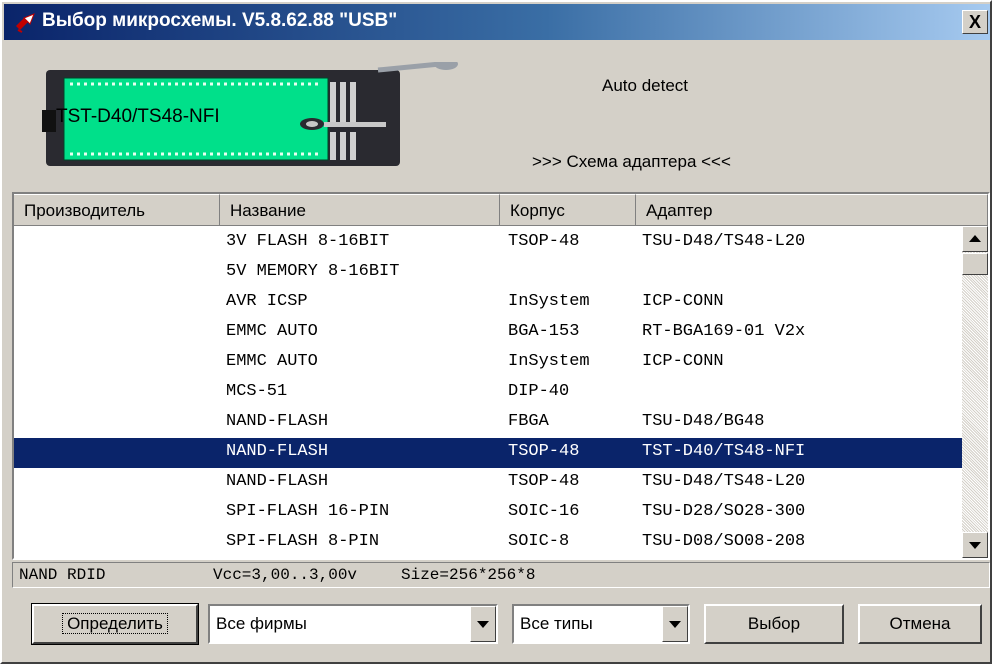 This screenshot has width=992, height=664. What do you see at coordinates (488, 303) in the screenshot?
I see `table-row: AVR ICSP InSystem ICP-CONN` at bounding box center [488, 303].